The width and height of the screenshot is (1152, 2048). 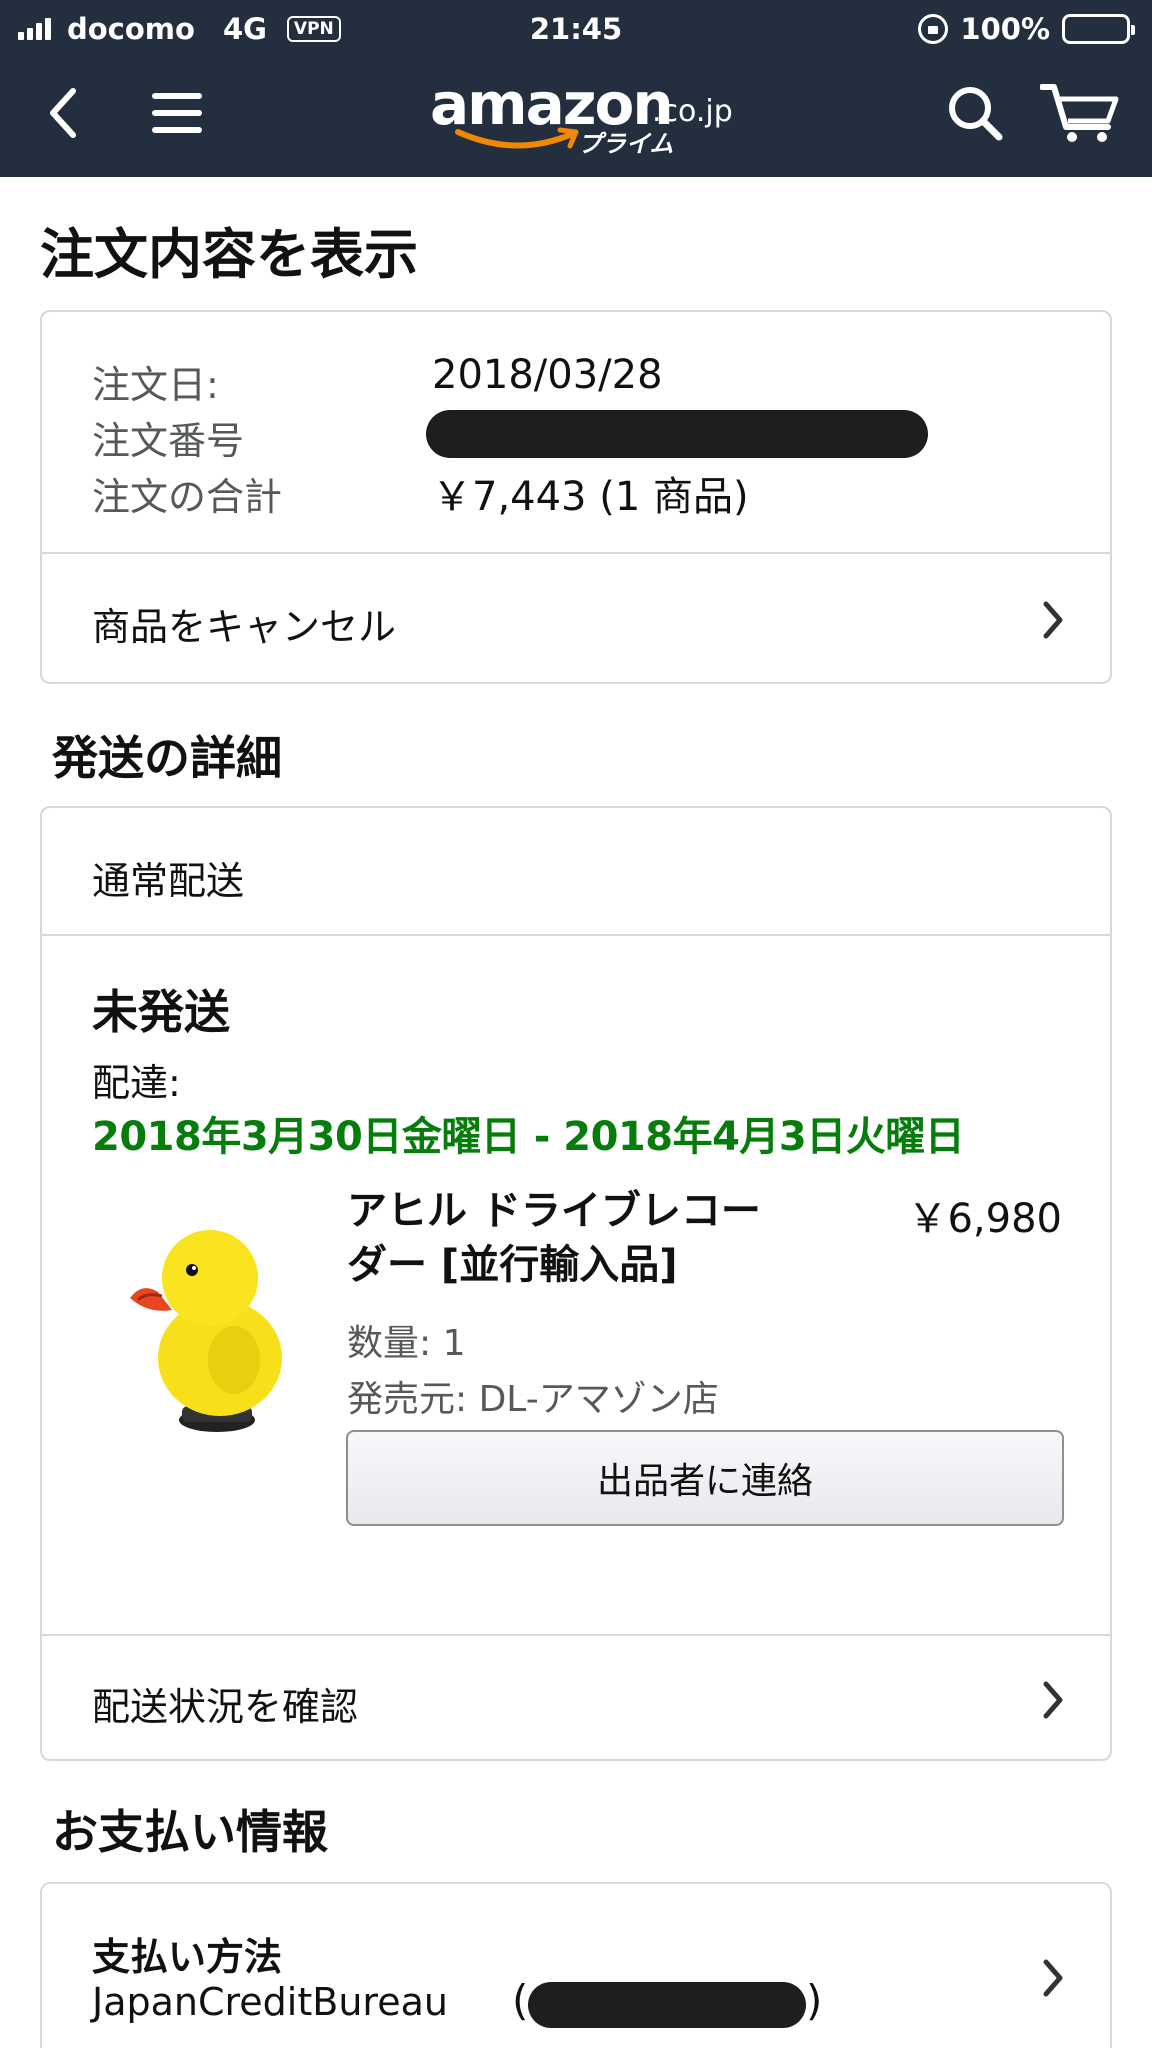 I want to click on paren-open: (, so click(x=520, y=2000).